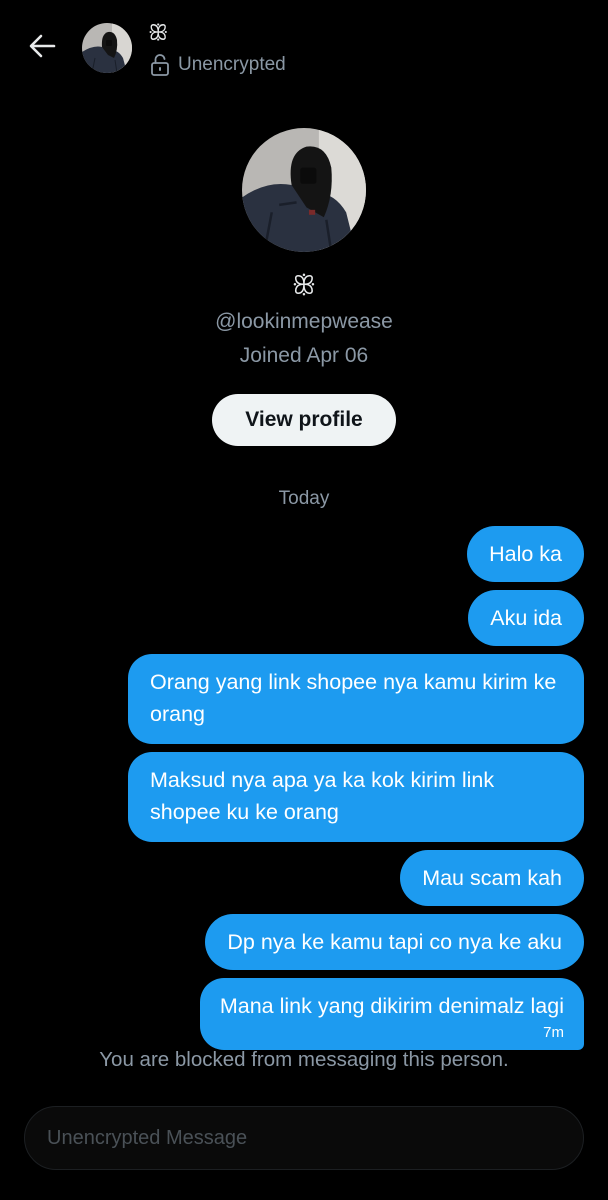 The image size is (608, 1200). What do you see at coordinates (297, 1138) in the screenshot?
I see `message-input` at bounding box center [297, 1138].